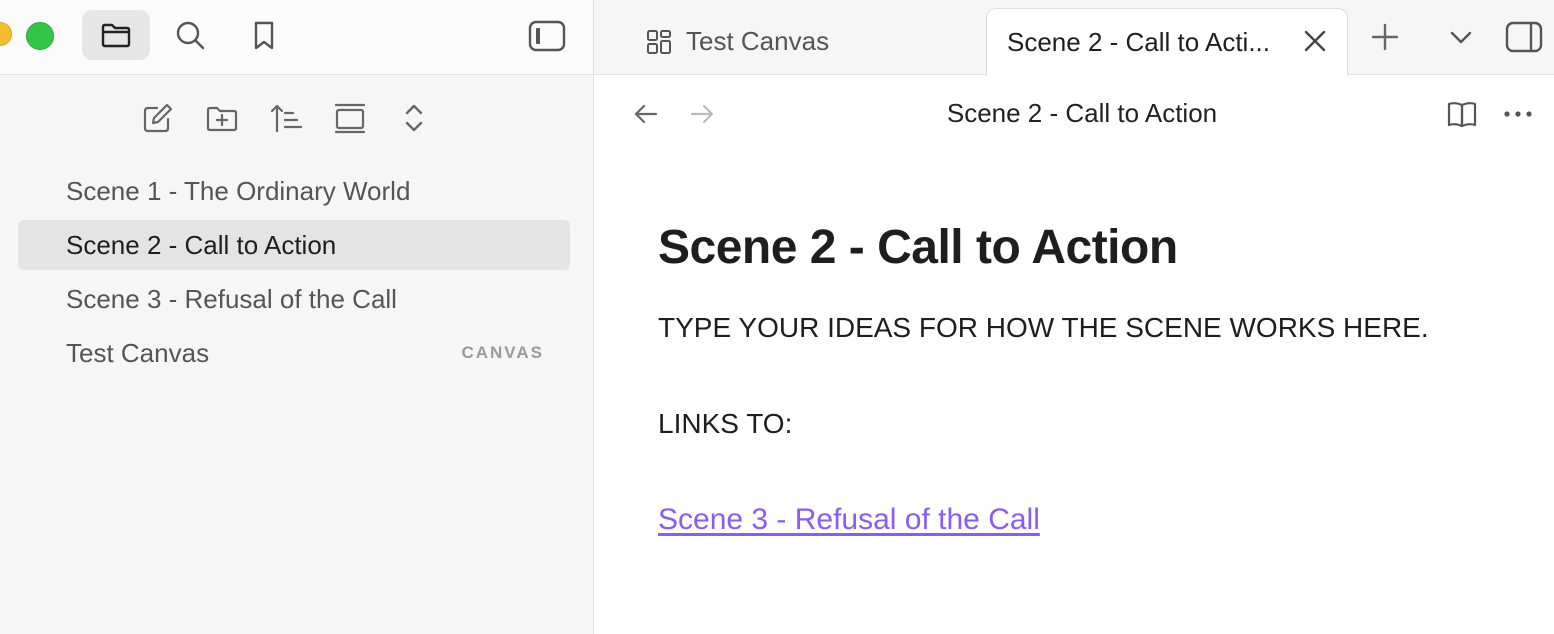  Describe the element at coordinates (849, 519) in the screenshot. I see `internal-link-scene-3: Scene 3 - Refusal of the Call` at that location.